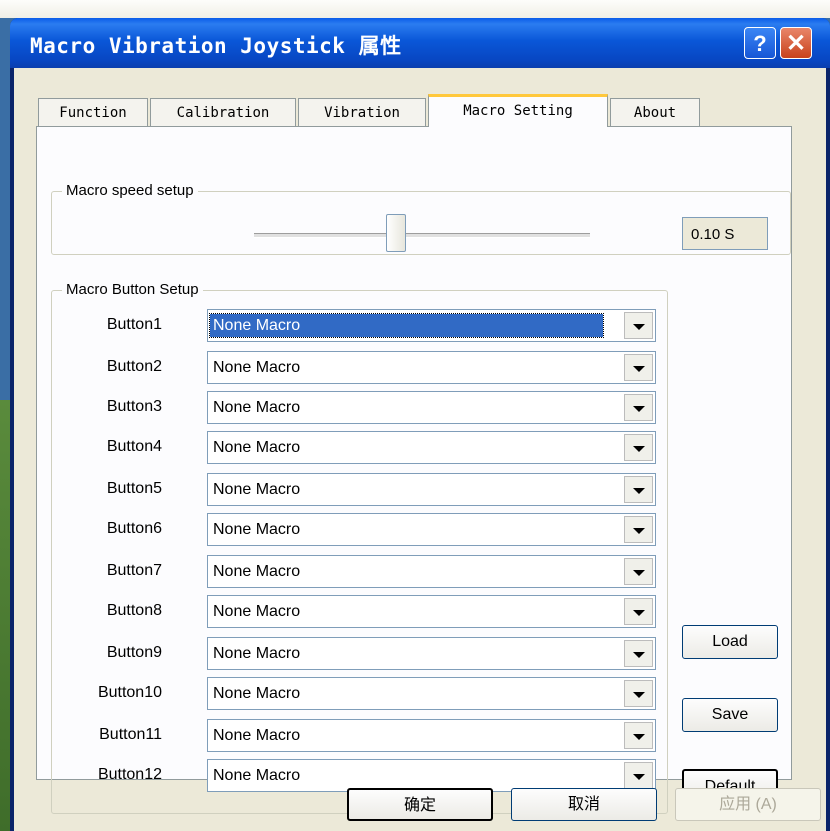  I want to click on window-title: Macro Vibration Joystick 属性, so click(216, 46).